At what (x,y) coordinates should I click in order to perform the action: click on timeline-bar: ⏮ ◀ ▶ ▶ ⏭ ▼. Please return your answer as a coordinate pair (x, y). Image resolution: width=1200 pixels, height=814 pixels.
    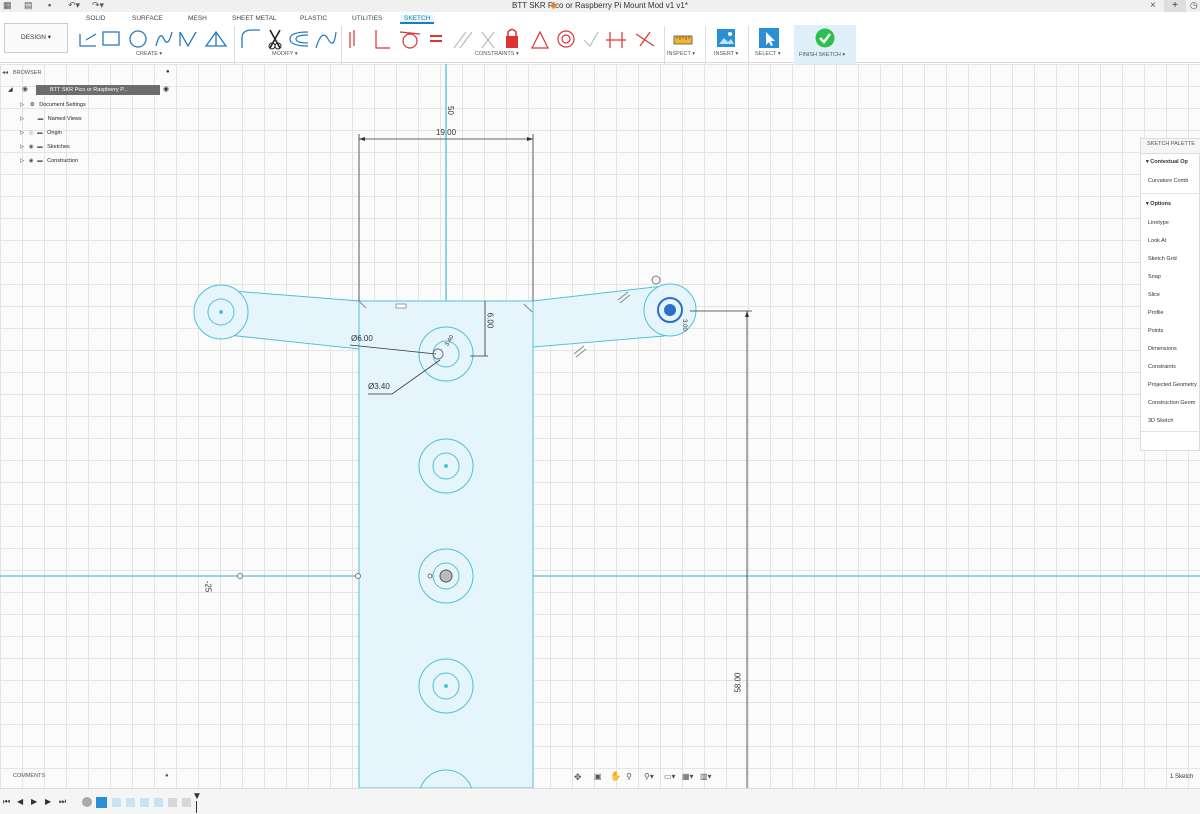
    Looking at the image, I should click on (600, 801).